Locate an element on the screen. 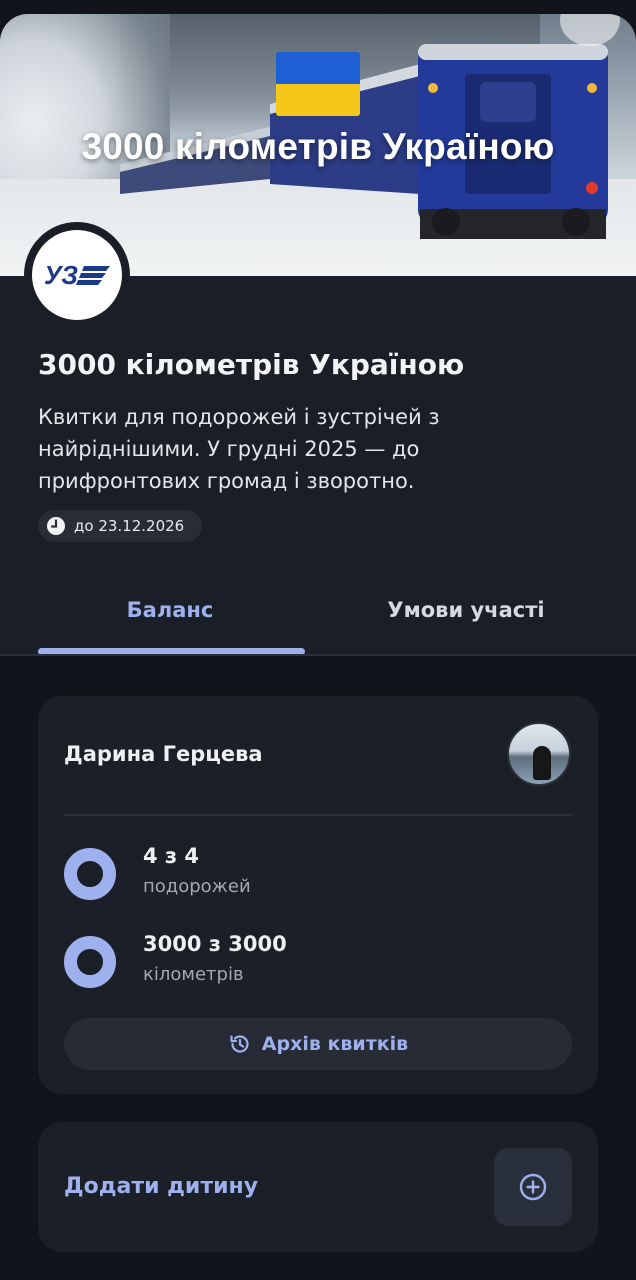 This screenshot has width=636, height=1280. kilometers-stat: 3000 з 3000 кілометрів is located at coordinates (284, 962).